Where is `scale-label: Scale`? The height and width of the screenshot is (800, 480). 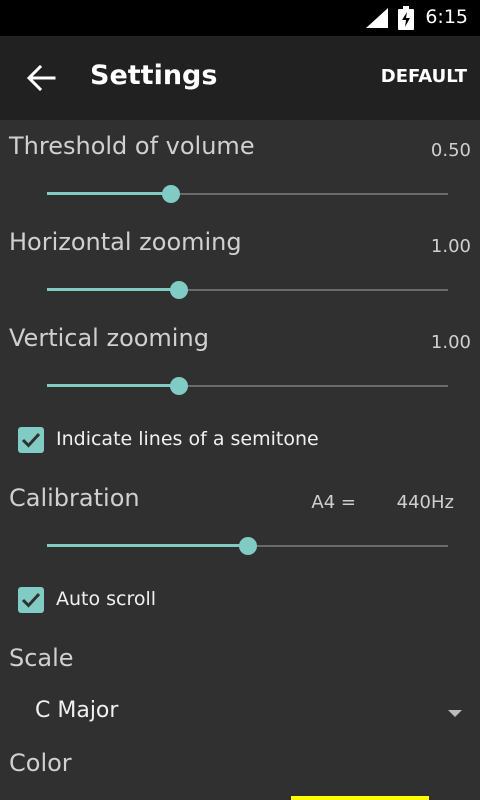
scale-label: Scale is located at coordinates (41, 658).